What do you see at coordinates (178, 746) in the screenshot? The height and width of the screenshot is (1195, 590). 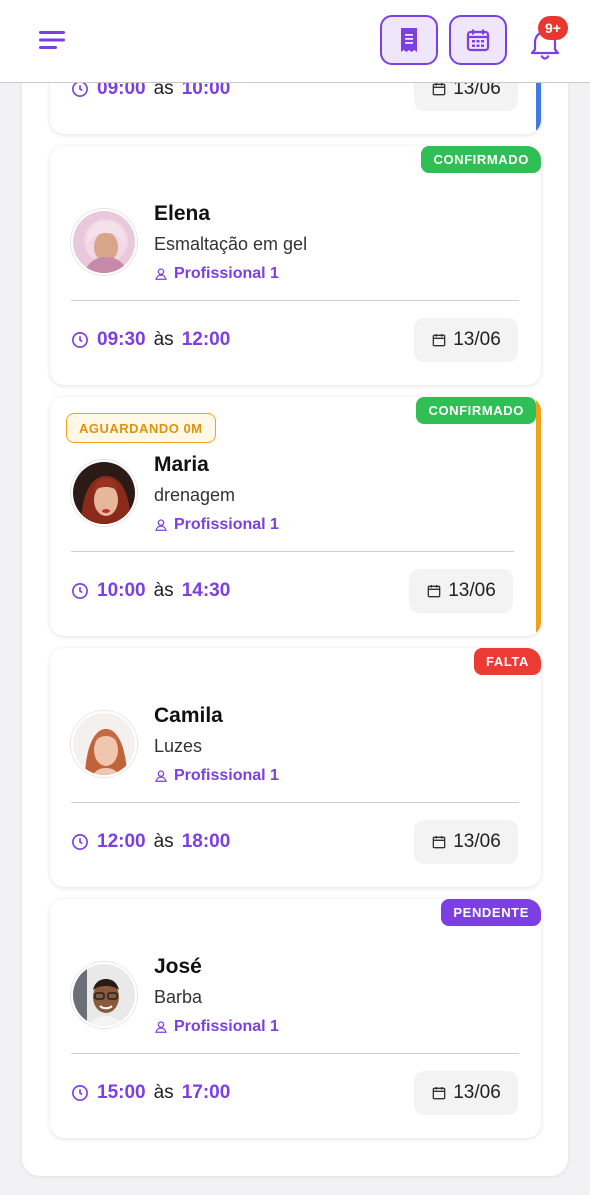 I see `service-name: Luzes` at bounding box center [178, 746].